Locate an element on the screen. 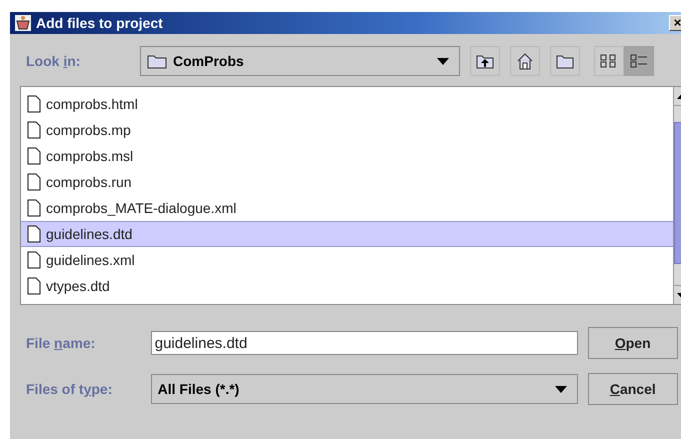 The width and height of the screenshot is (681, 439). home-icon is located at coordinates (525, 61).